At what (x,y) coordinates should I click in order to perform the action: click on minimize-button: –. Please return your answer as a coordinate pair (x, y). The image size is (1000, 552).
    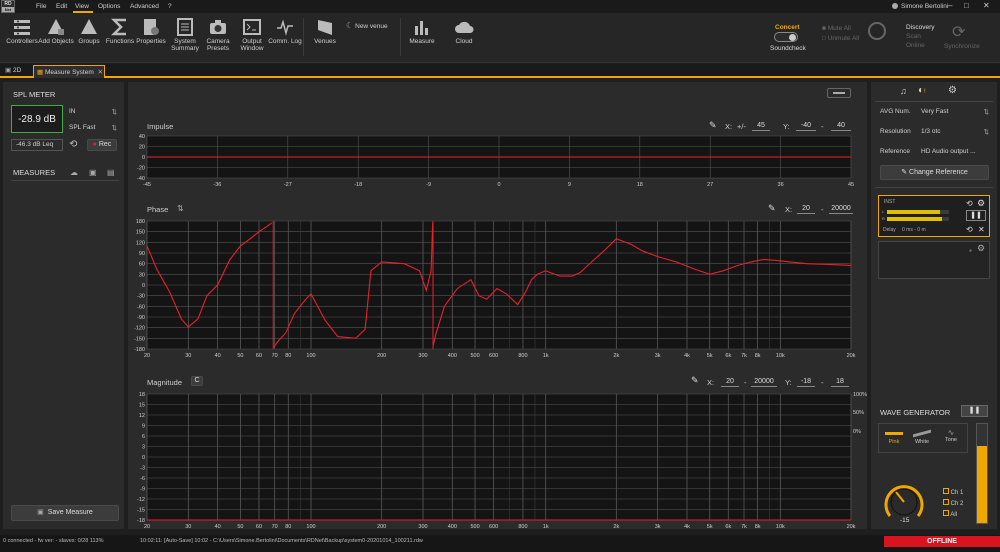
    Looking at the image, I should click on (950, 5).